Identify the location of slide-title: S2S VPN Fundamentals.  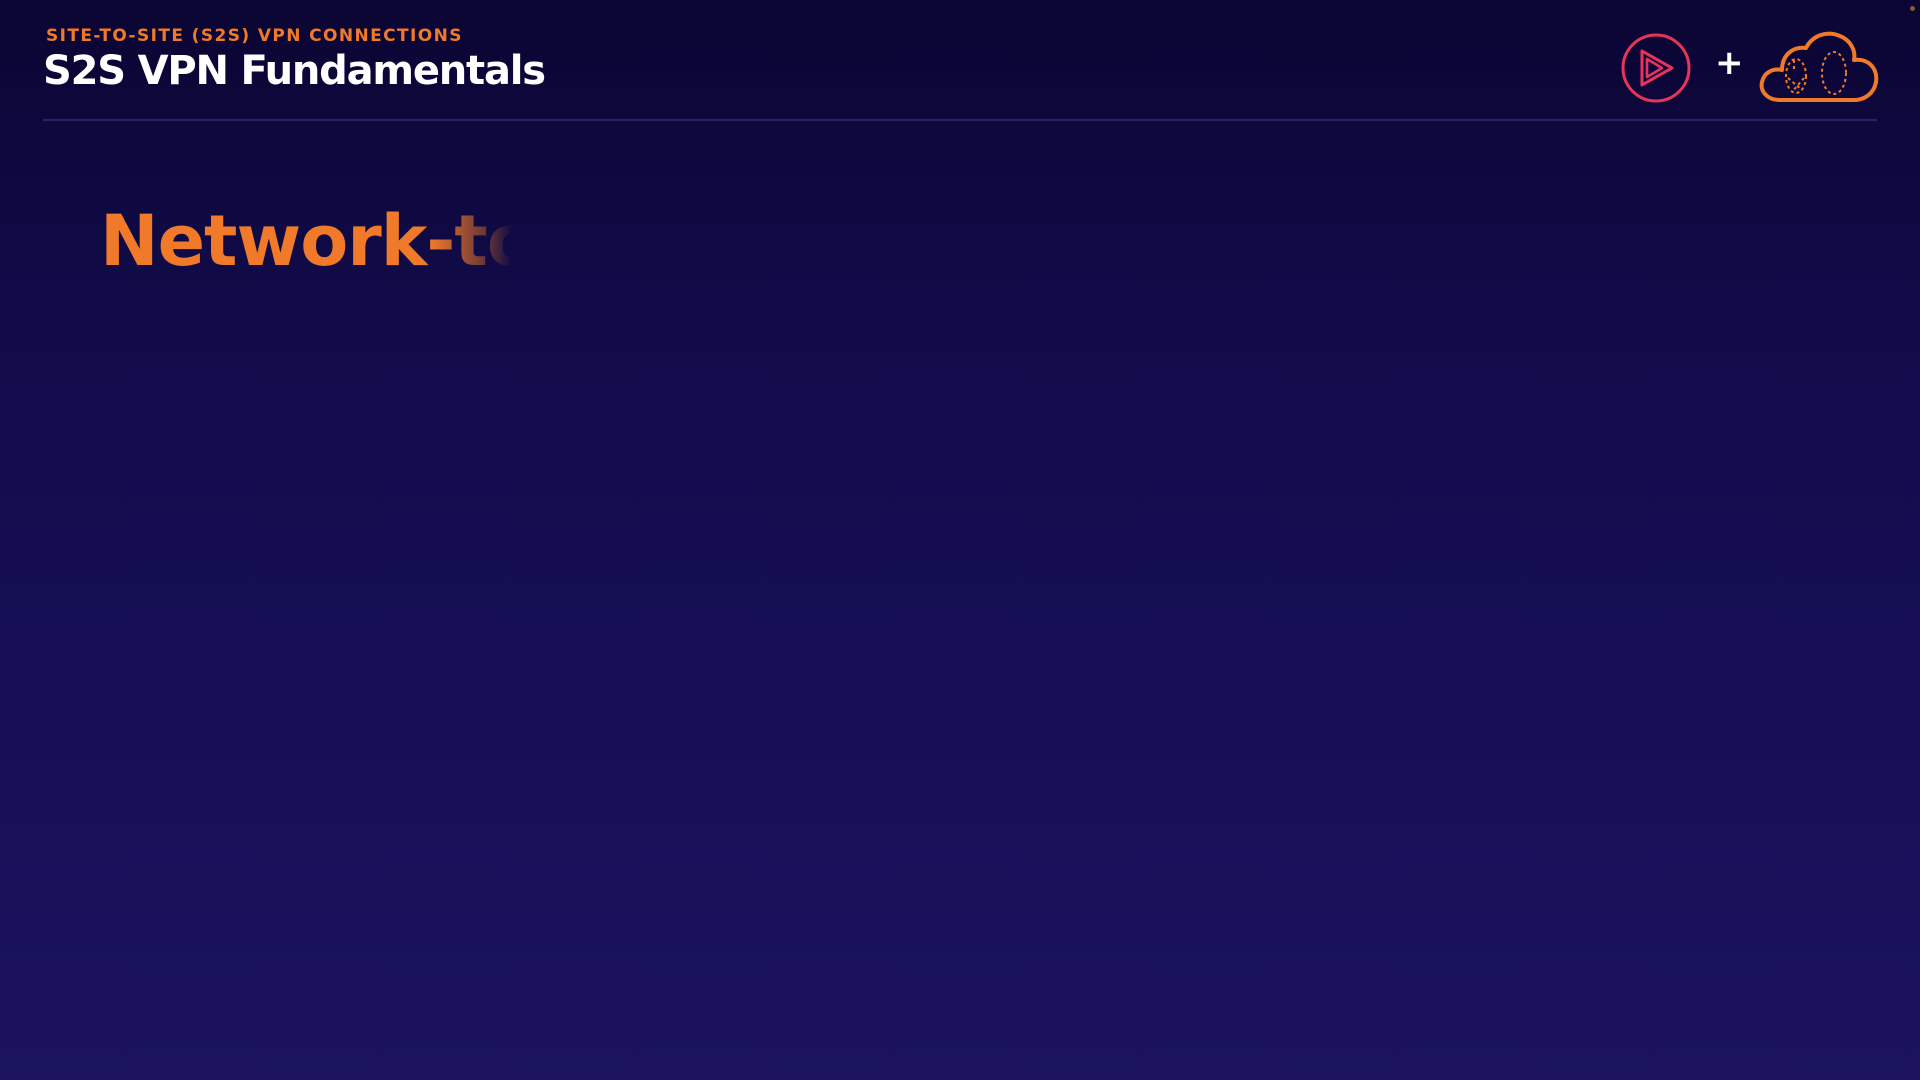
(294, 71).